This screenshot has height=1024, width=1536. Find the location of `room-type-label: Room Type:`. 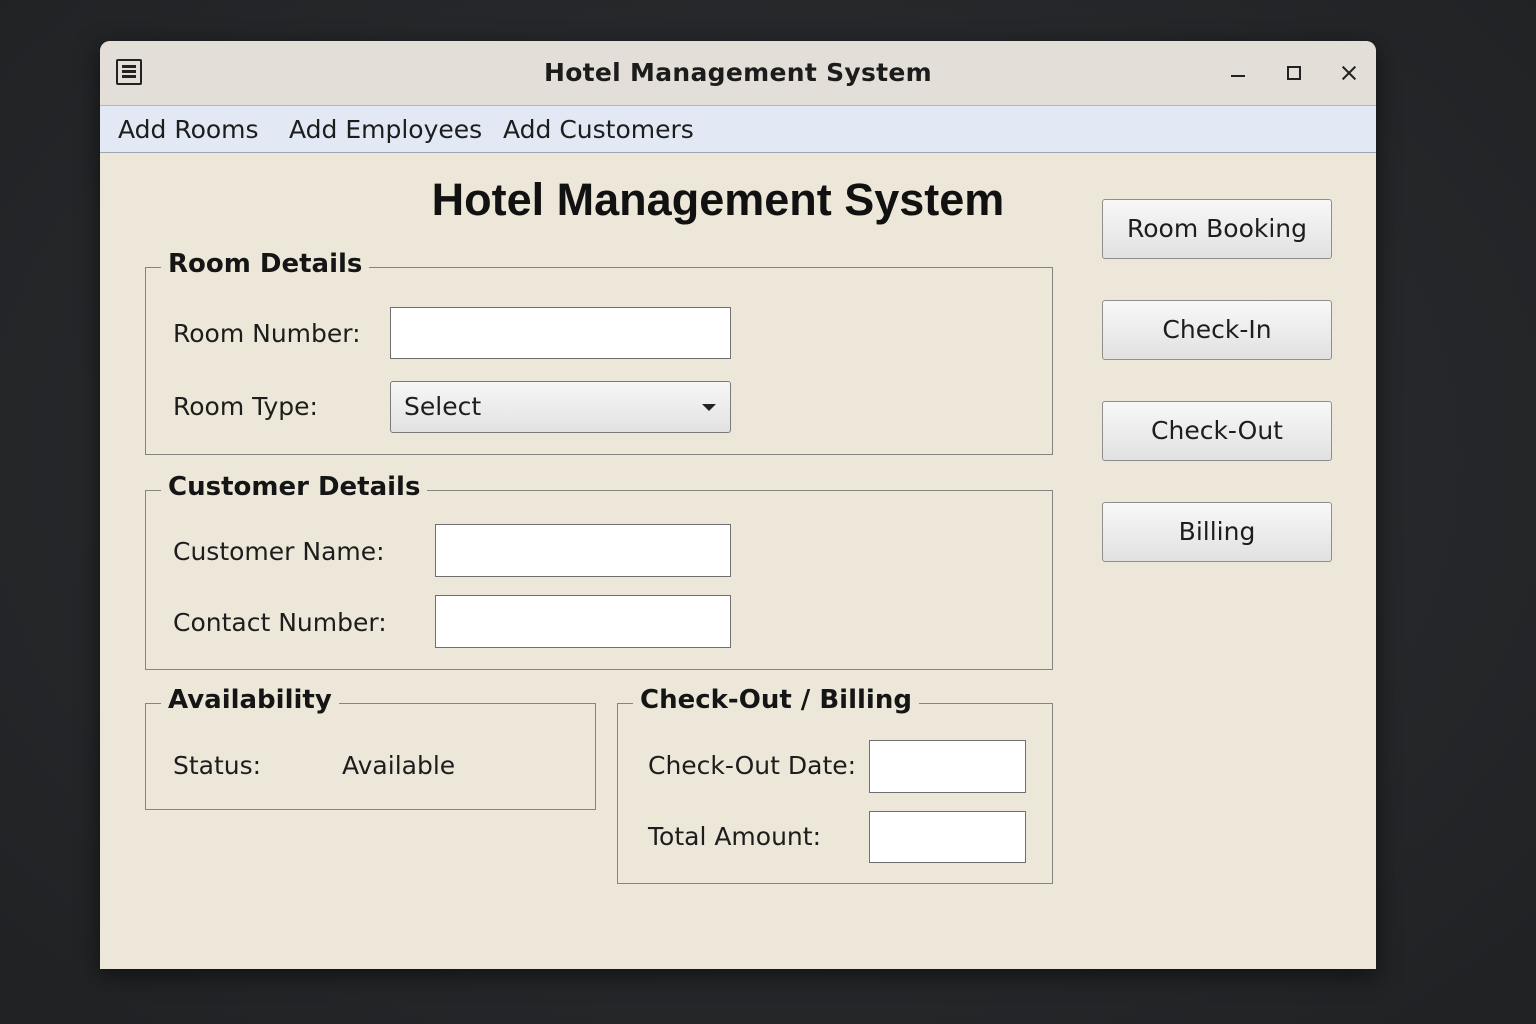

room-type-label: Room Type: is located at coordinates (245, 406).